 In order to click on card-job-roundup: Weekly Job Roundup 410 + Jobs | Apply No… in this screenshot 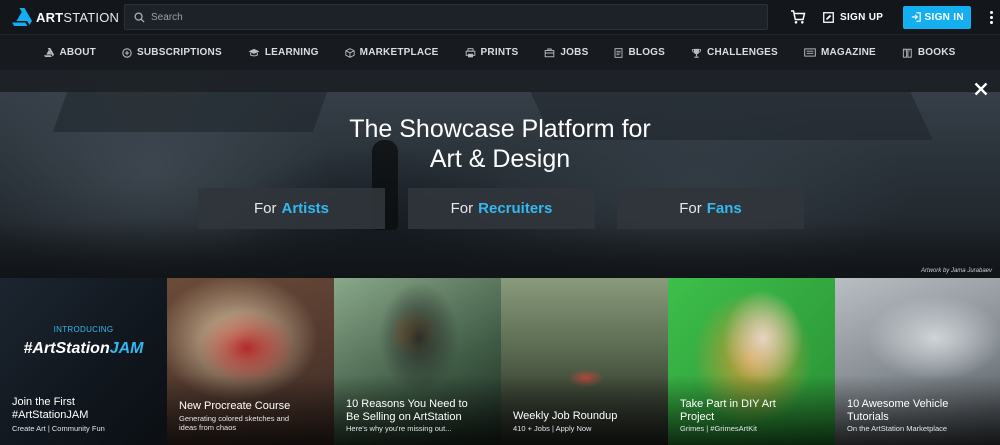, I will do `click(584, 361)`.